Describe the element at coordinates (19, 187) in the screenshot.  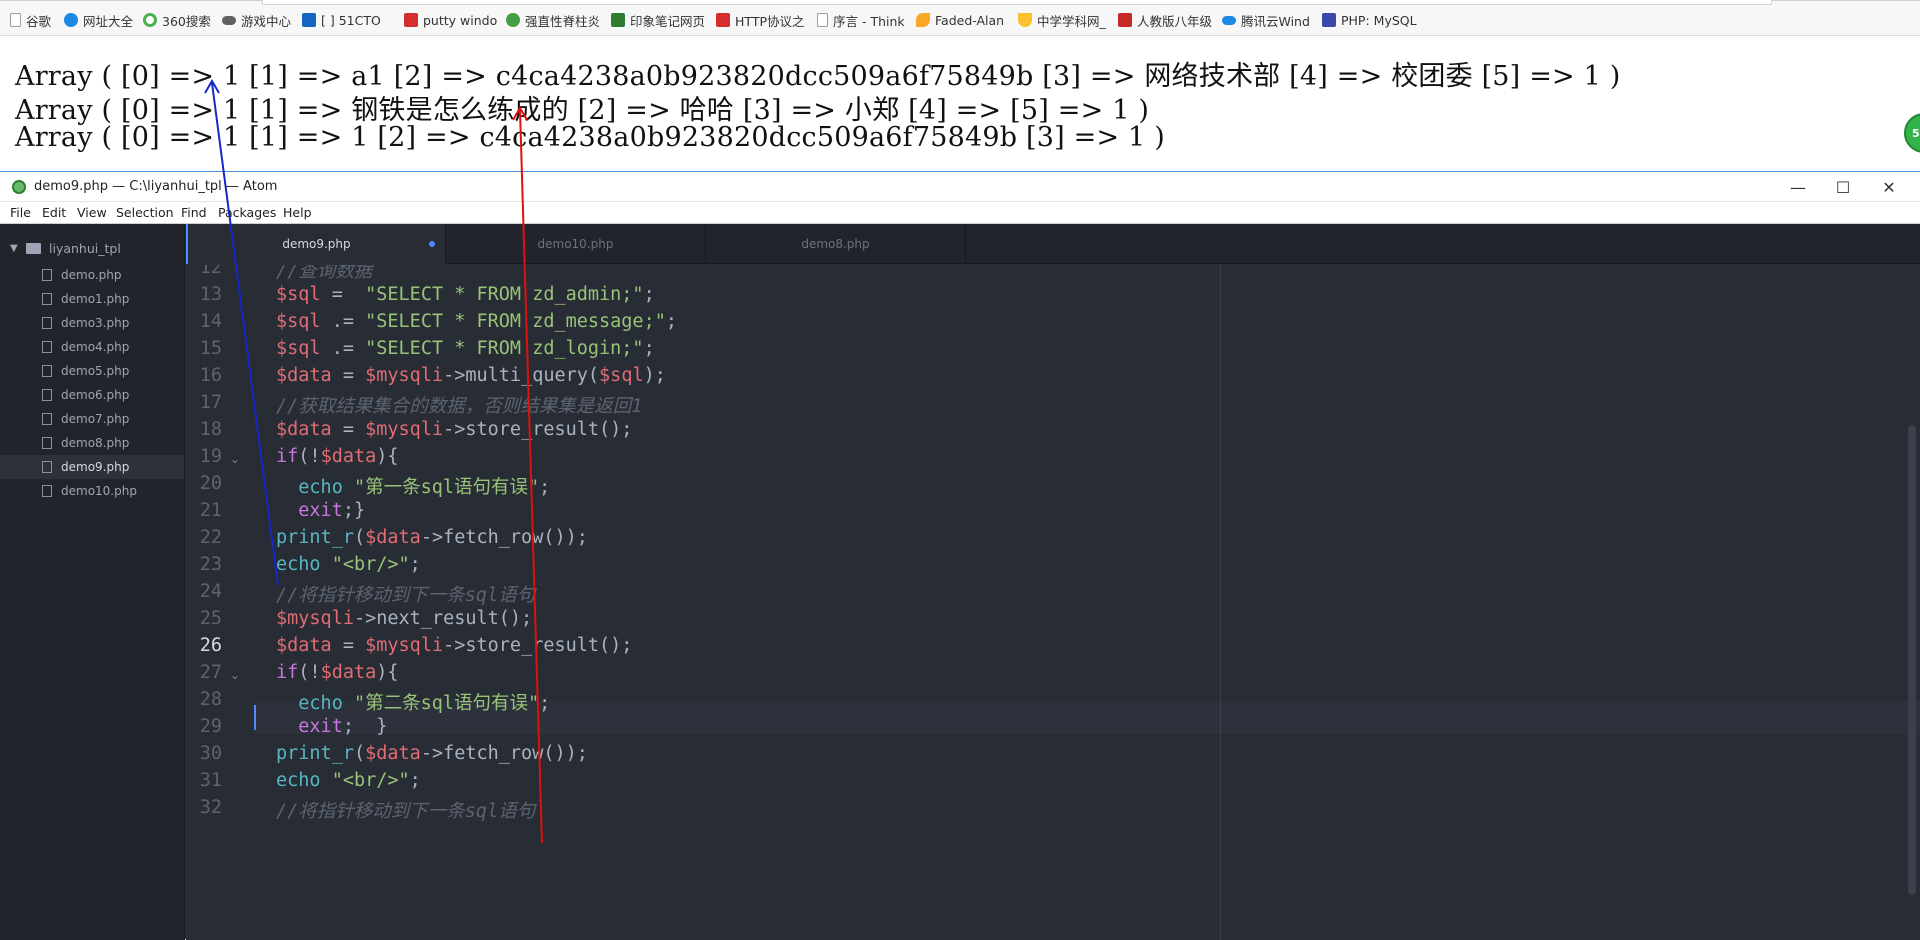
I see `atom-logo-icon` at that location.